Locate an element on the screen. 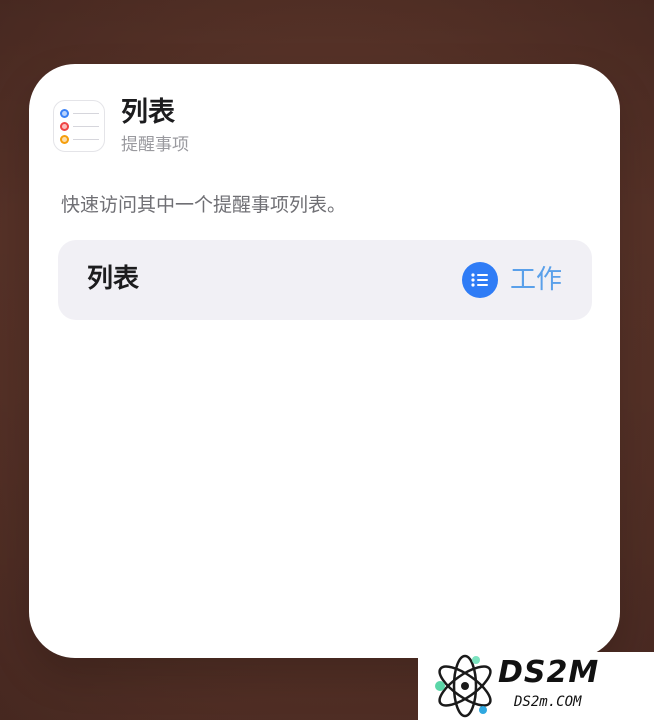 This screenshot has height=720, width=654. list-parameter-value: 工作 is located at coordinates (511, 280).